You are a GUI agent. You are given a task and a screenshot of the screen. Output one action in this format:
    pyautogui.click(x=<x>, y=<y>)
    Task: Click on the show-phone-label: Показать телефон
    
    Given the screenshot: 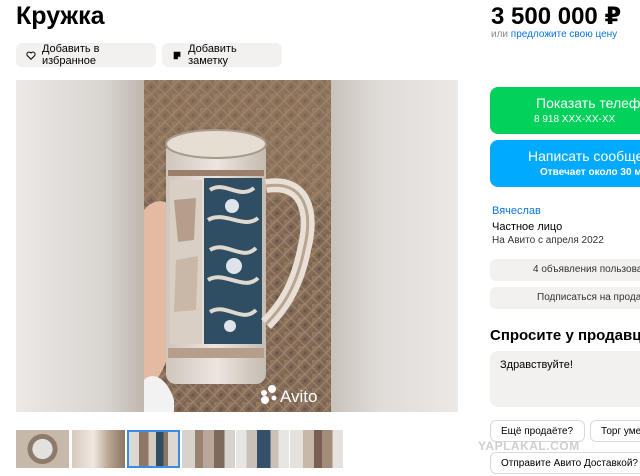 What is the action you would take?
    pyautogui.click(x=588, y=103)
    